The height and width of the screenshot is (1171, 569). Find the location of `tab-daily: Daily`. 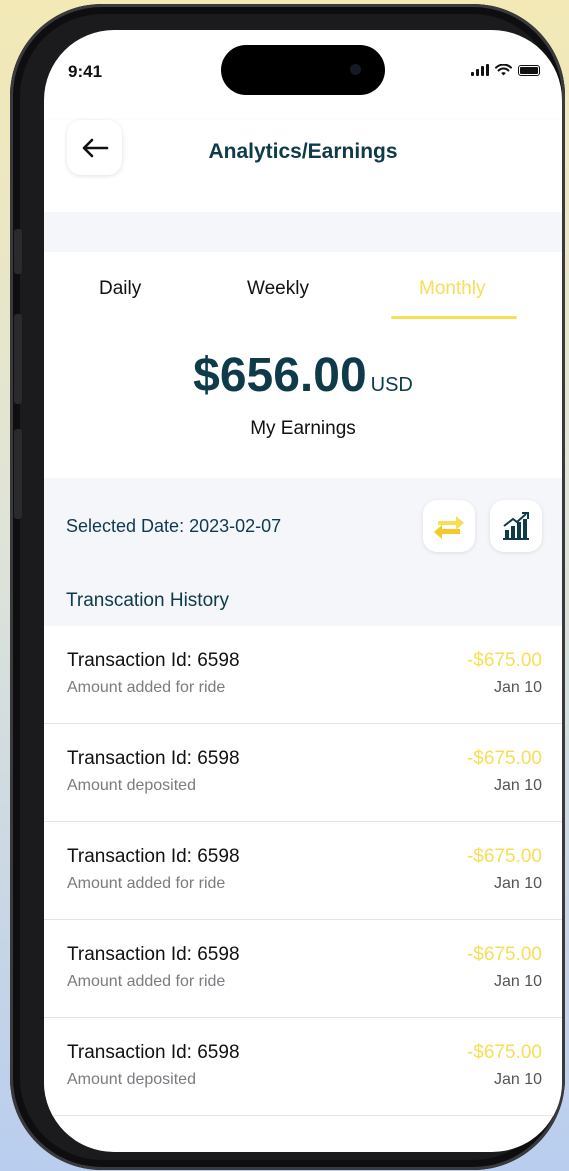

tab-daily: Daily is located at coordinates (120, 289).